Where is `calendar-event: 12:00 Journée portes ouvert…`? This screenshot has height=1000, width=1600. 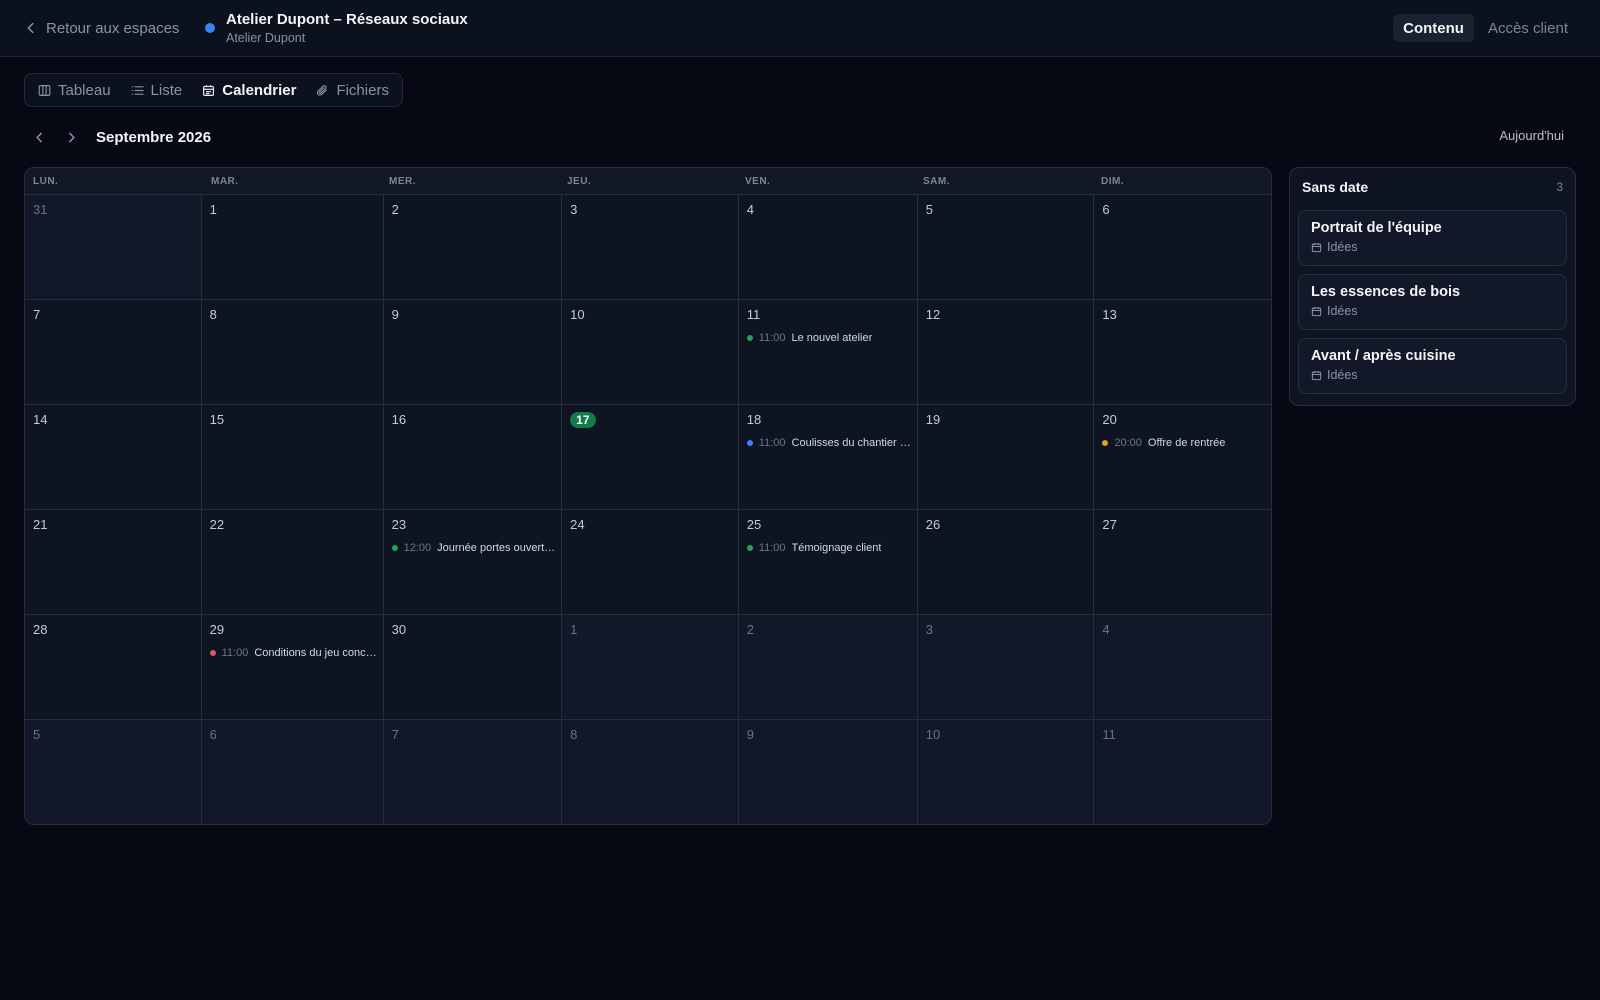
calendar-event: 12:00 Journée portes ouvert… is located at coordinates (473, 548).